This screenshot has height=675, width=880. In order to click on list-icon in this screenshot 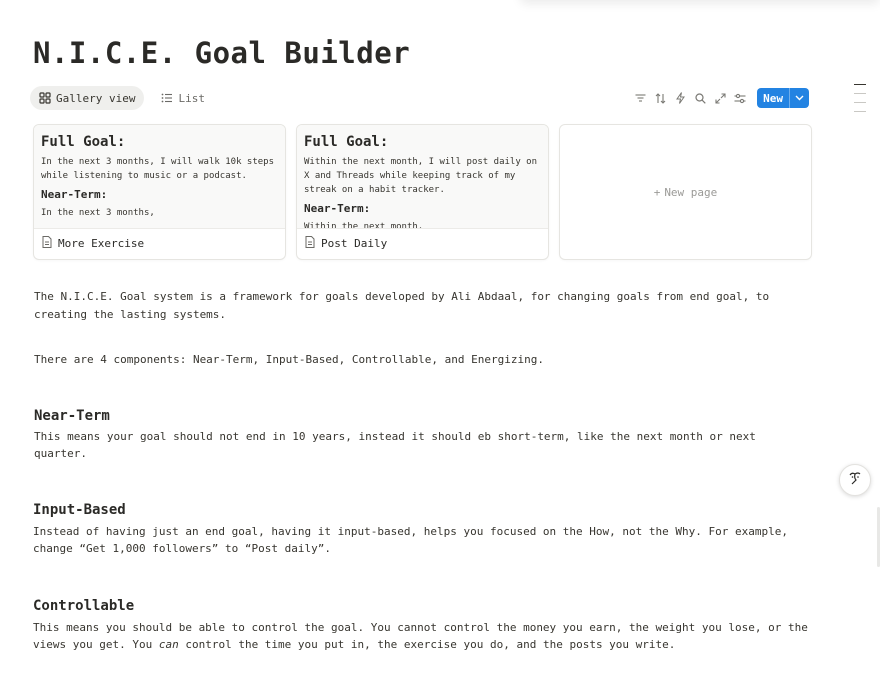, I will do `click(167, 98)`.